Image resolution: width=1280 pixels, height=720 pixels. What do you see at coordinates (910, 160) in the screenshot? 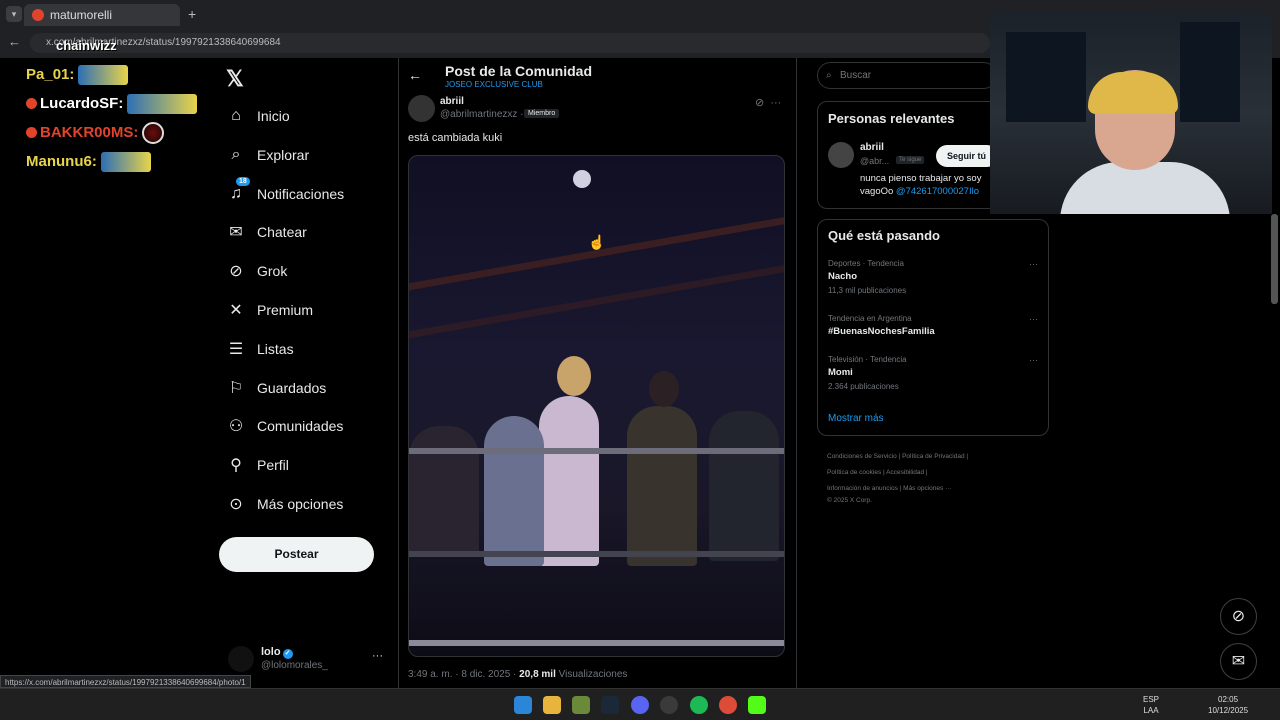
I see `follows-you-badge: Te sigue` at bounding box center [910, 160].